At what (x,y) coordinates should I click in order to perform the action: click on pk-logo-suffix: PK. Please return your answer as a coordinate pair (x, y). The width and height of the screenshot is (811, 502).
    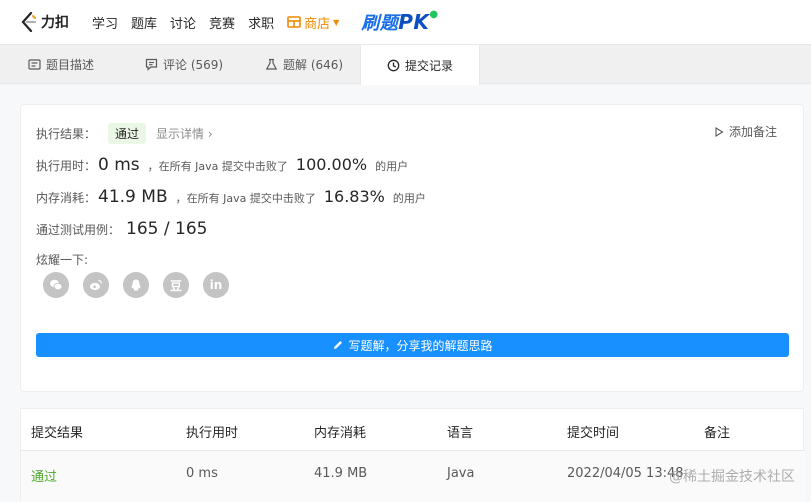
    Looking at the image, I should click on (413, 22).